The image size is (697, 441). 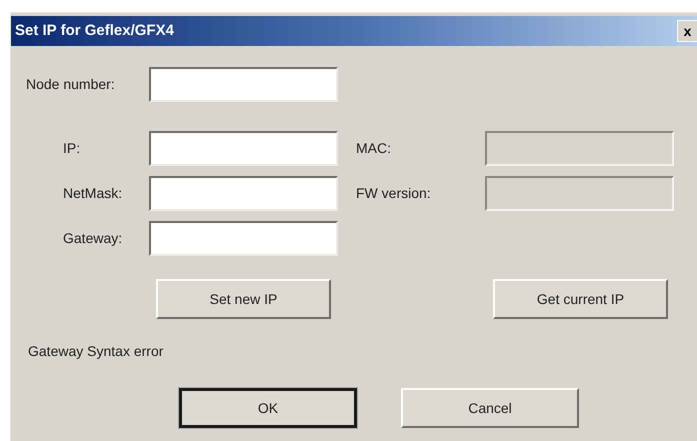 What do you see at coordinates (71, 84) in the screenshot?
I see `field-label: Node number:` at bounding box center [71, 84].